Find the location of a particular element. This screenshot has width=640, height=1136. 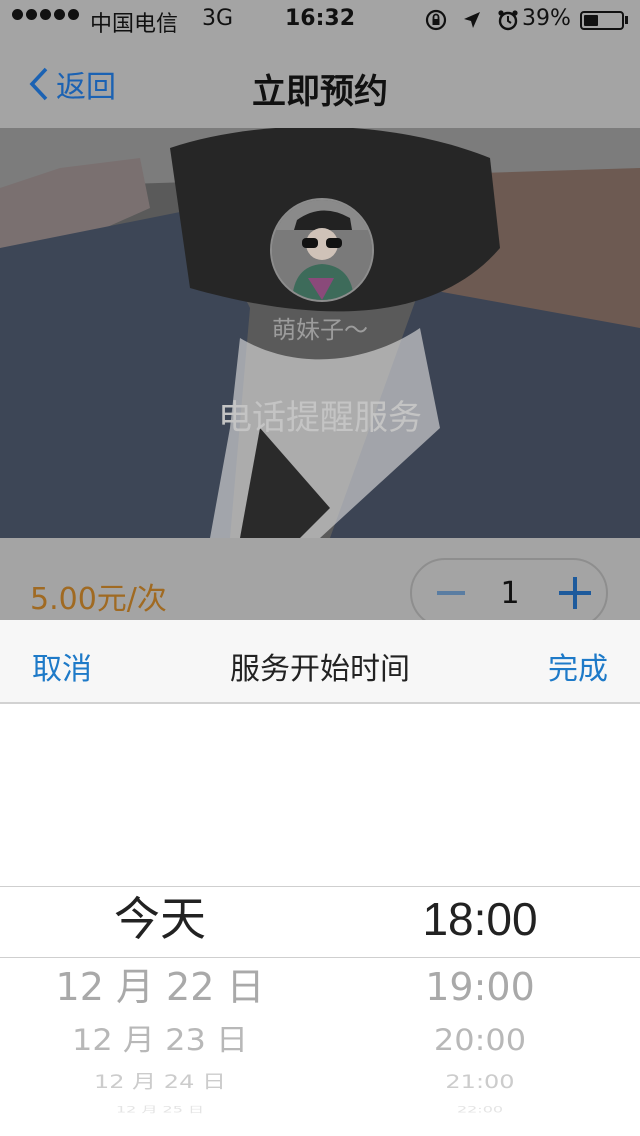

provider-name: 萌妹子～ is located at coordinates (320, 330).